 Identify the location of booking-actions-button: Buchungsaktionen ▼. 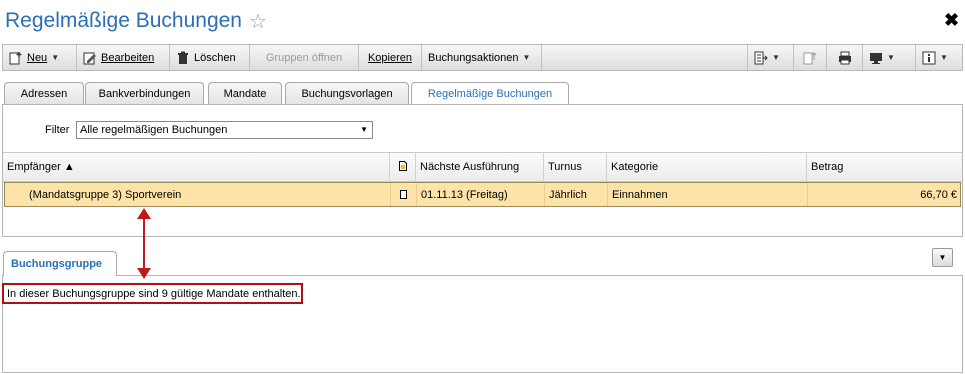
(482, 57).